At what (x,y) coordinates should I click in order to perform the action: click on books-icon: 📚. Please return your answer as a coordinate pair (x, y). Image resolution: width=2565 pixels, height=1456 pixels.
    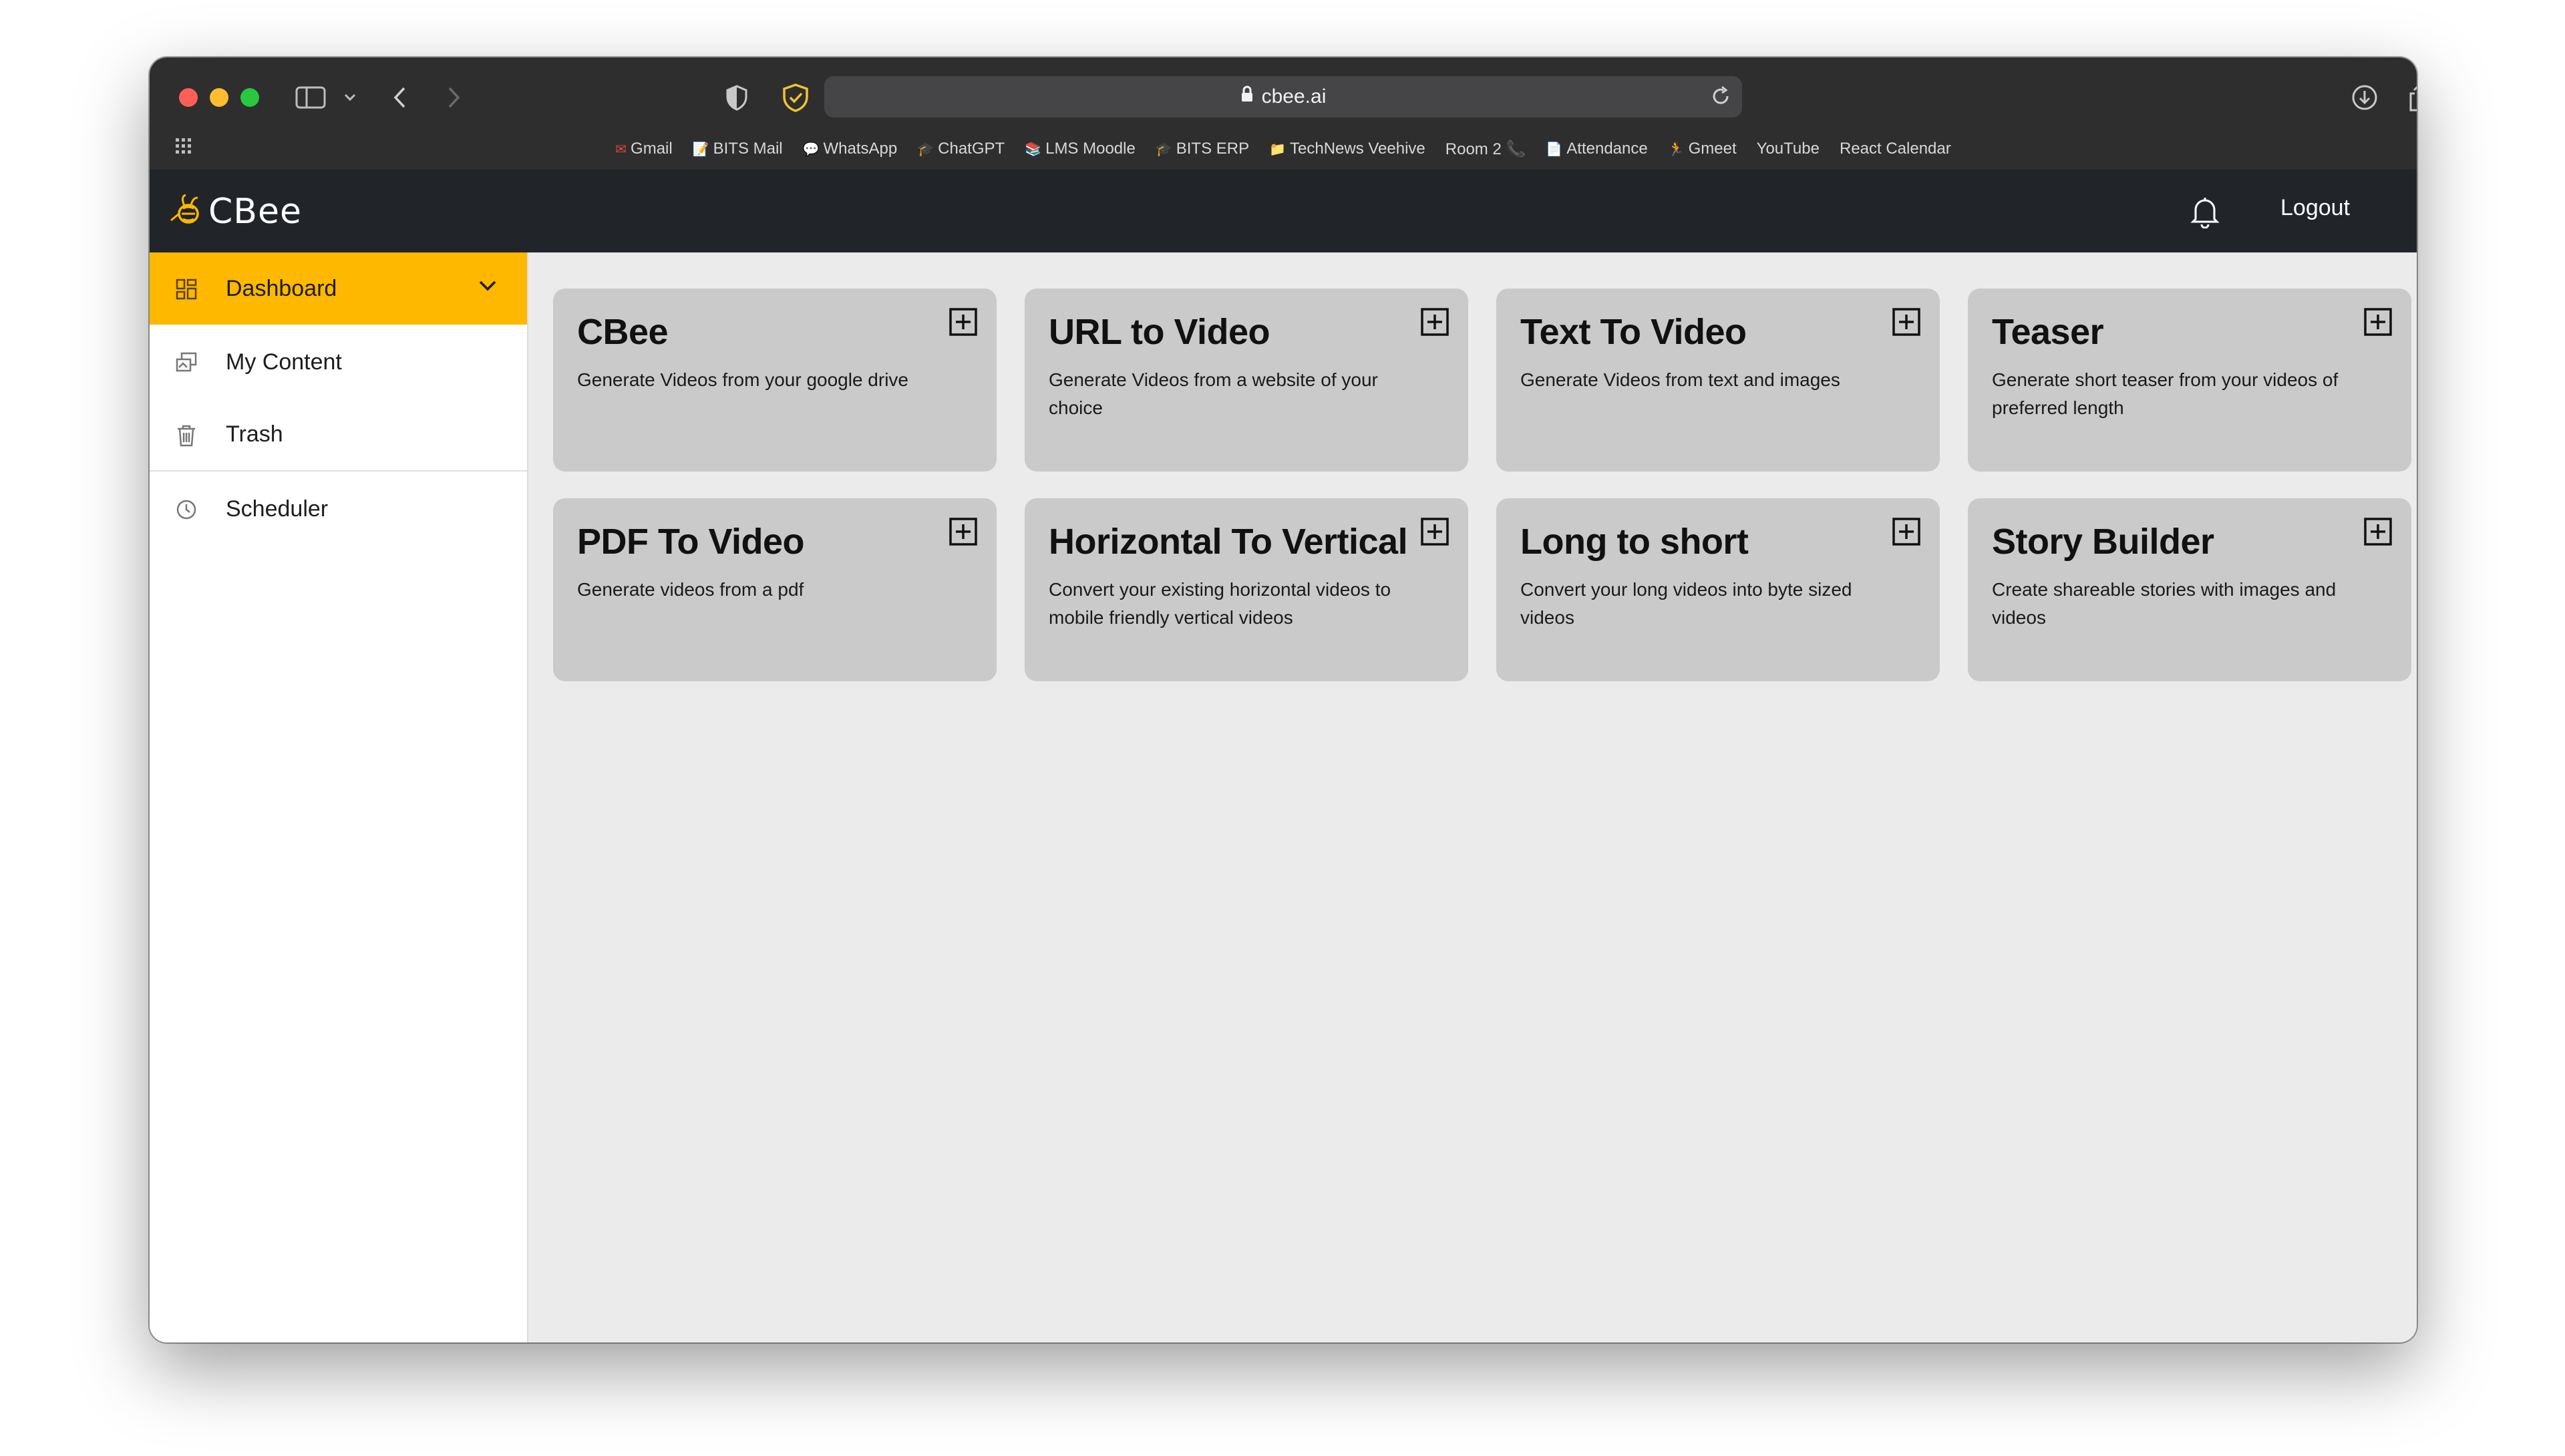
    Looking at the image, I should click on (1033, 149).